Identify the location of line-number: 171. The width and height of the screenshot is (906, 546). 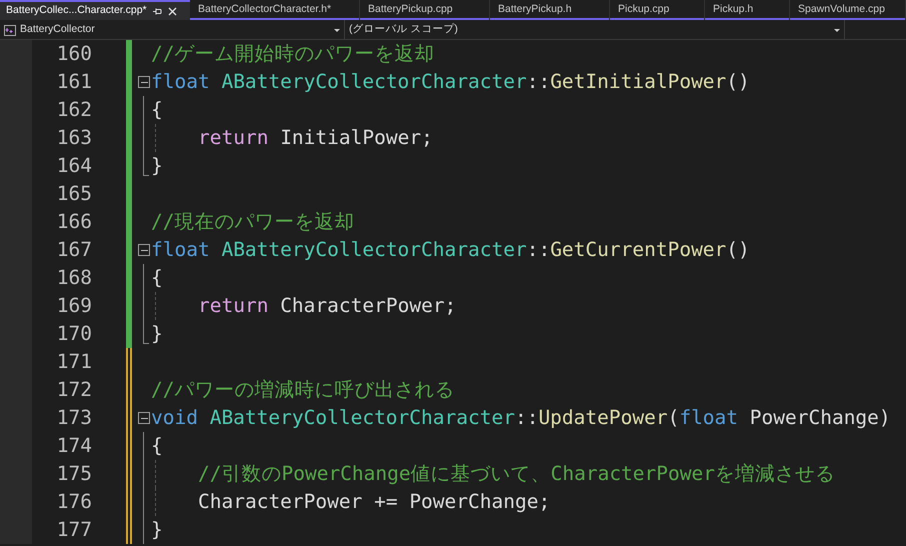
(74, 362).